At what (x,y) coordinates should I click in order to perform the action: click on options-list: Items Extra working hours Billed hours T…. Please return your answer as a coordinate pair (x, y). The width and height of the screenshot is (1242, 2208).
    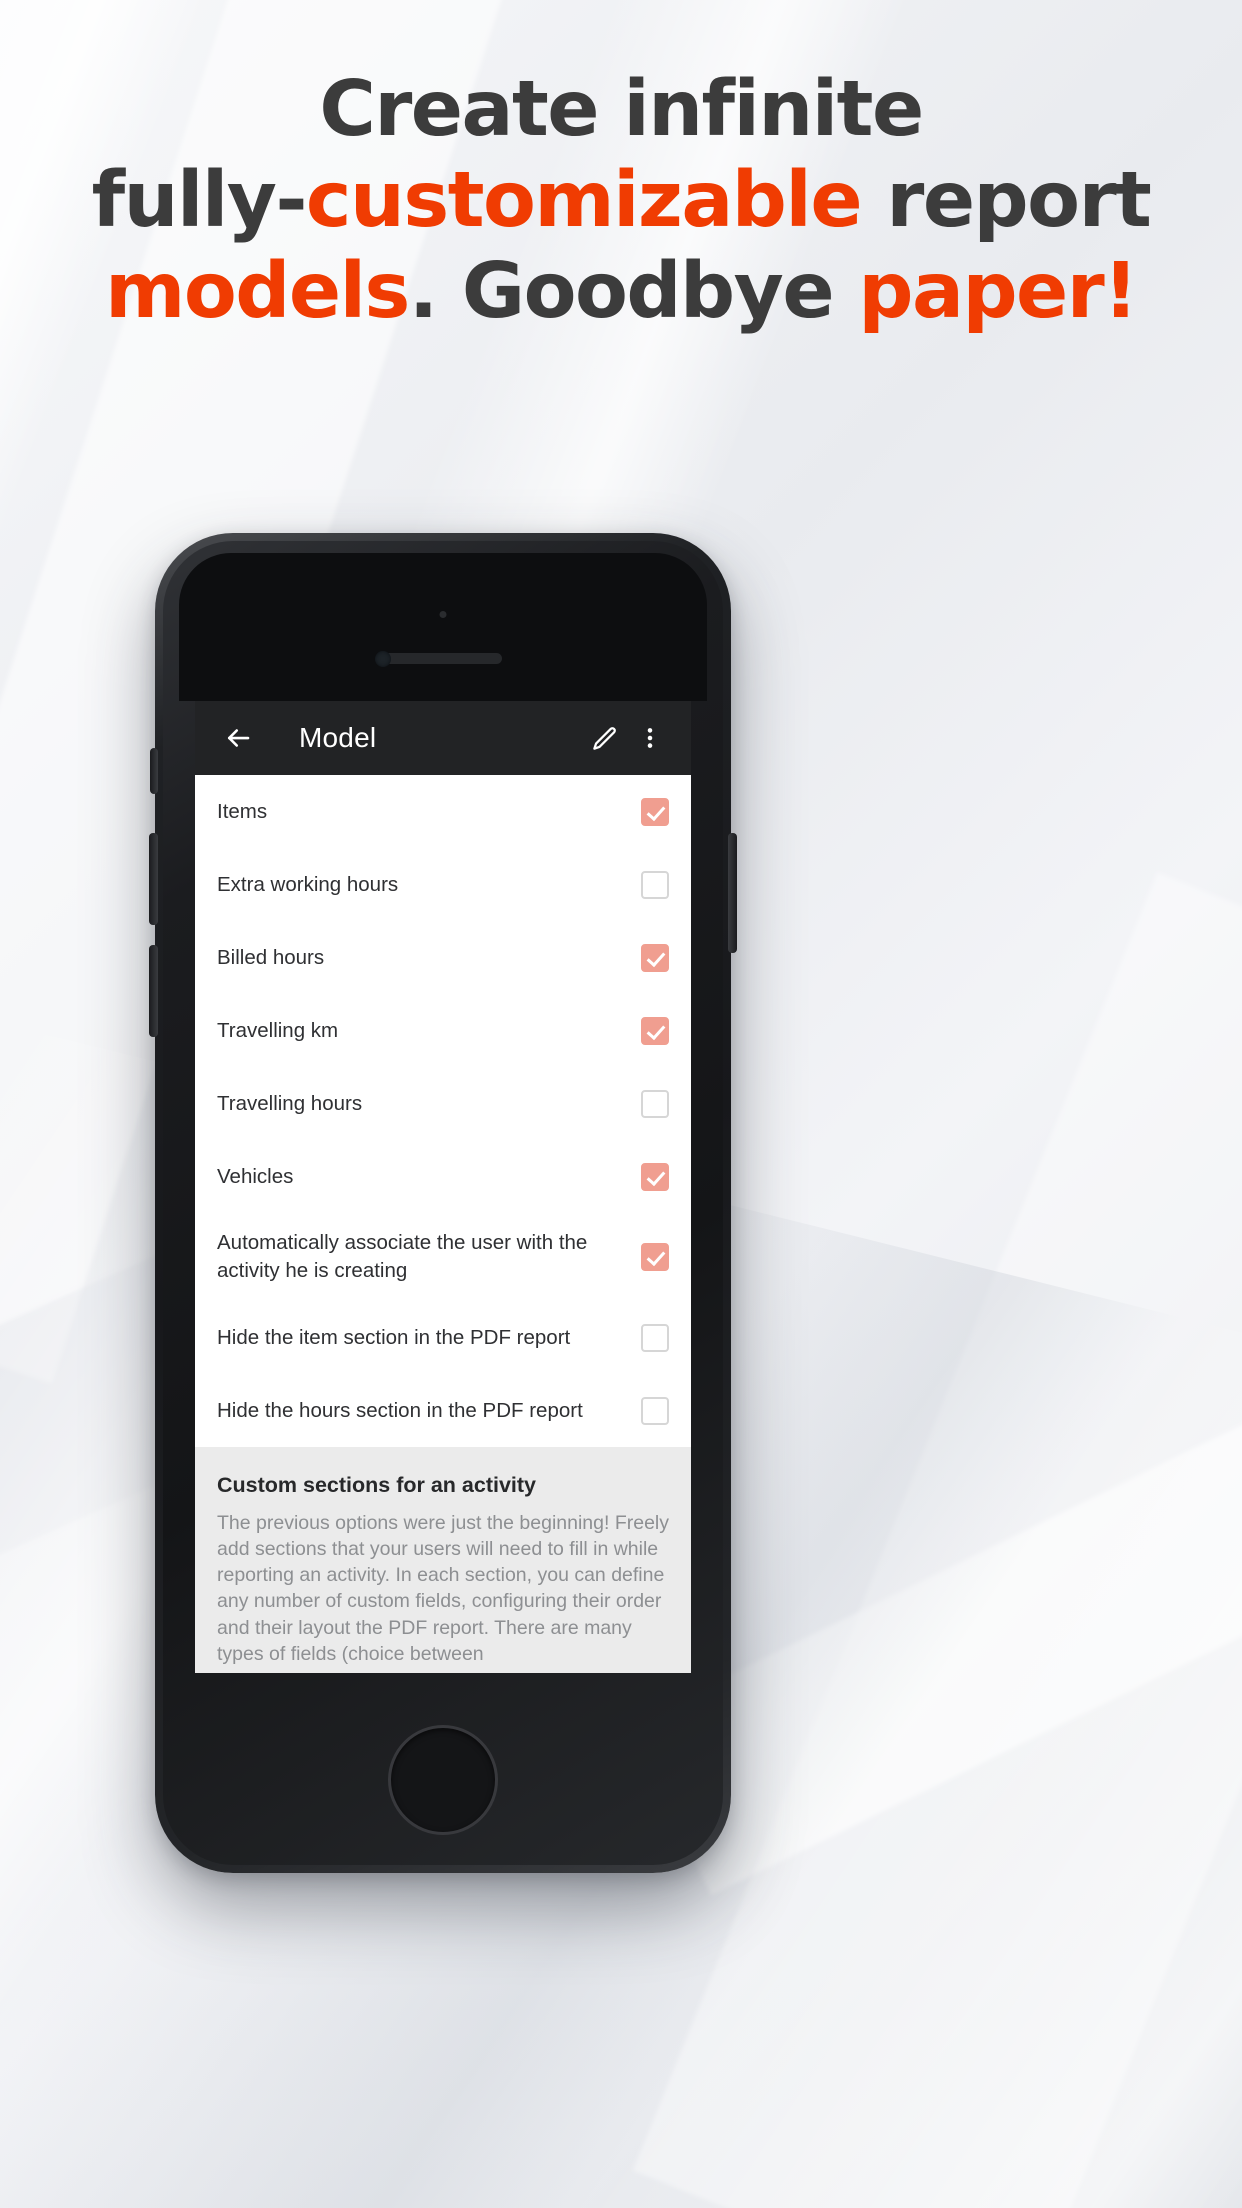
    Looking at the image, I should click on (443, 1111).